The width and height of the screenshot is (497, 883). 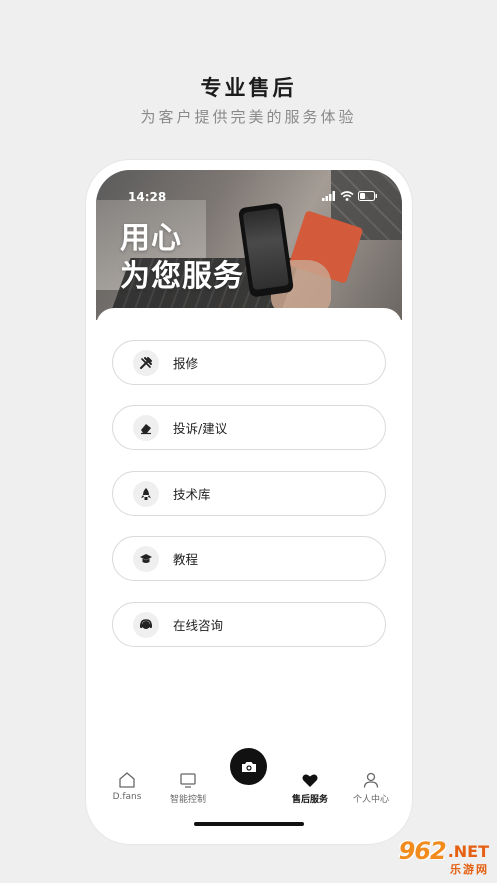 I want to click on tab-dfans: D.fans, so click(x=127, y=786).